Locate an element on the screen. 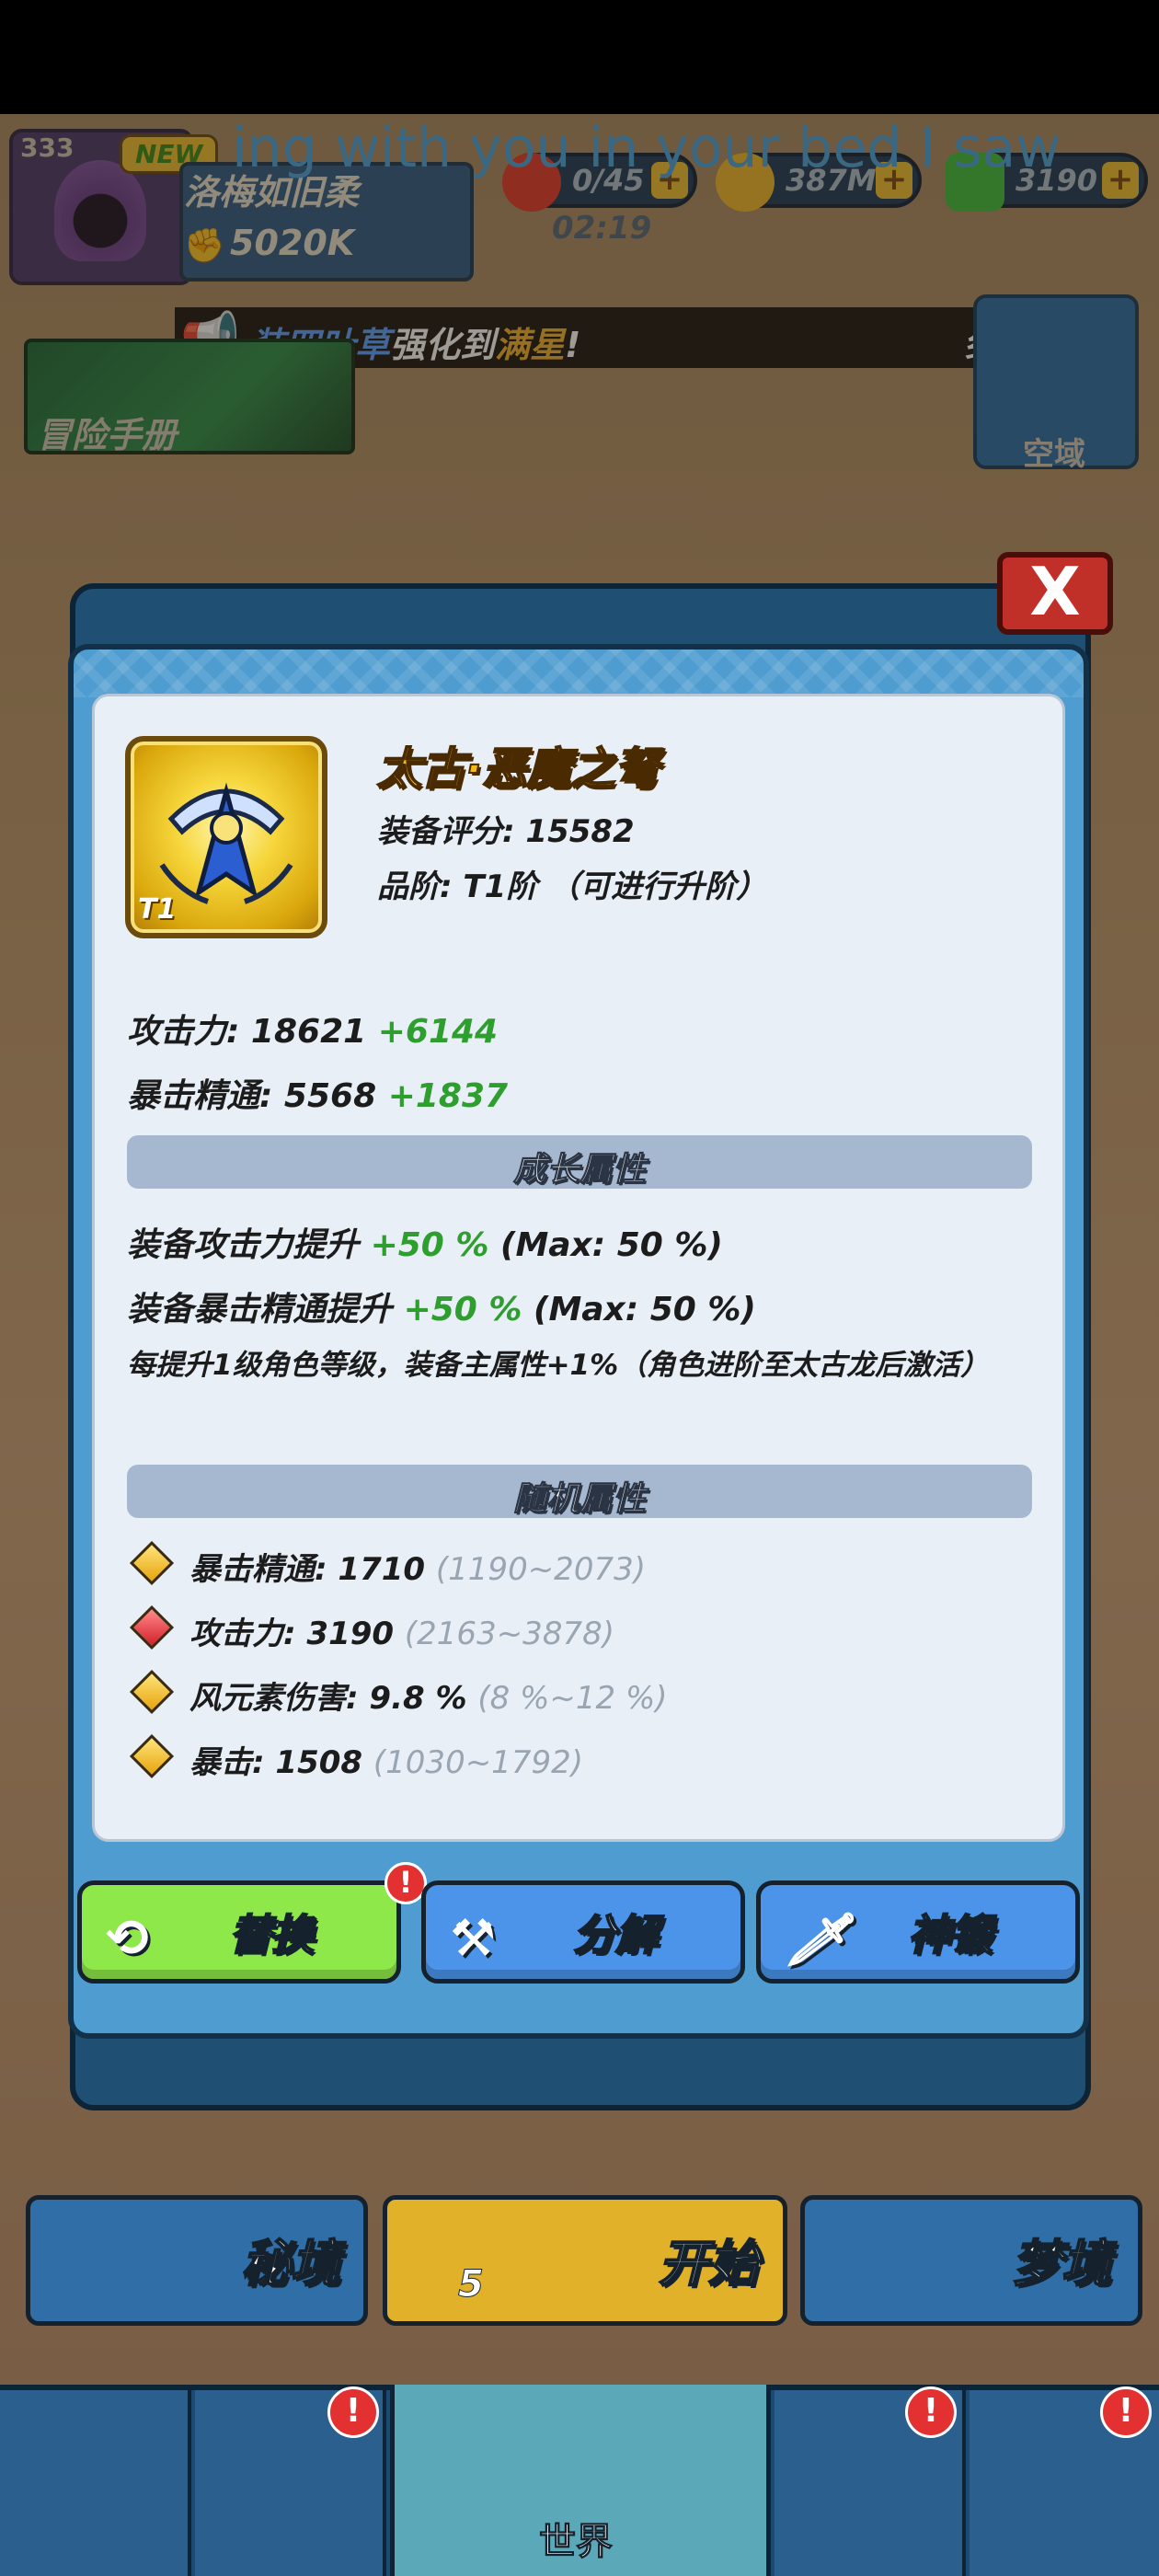 The width and height of the screenshot is (1159, 2576). growth-attack-max: (Max: 50 %) is located at coordinates (611, 1245).